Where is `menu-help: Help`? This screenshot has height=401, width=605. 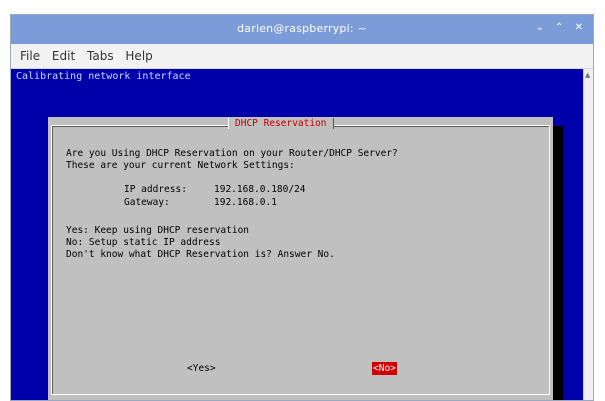
menu-help: Help is located at coordinates (138, 56).